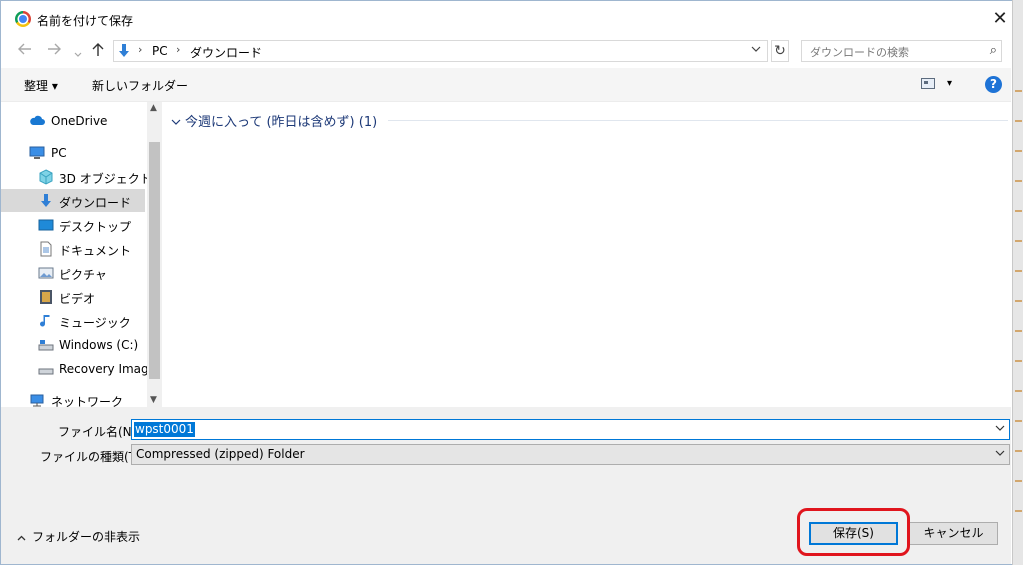 Image resolution: width=1023 pixels, height=565 pixels. I want to click on scroll-up-icon: ▲, so click(153, 108).